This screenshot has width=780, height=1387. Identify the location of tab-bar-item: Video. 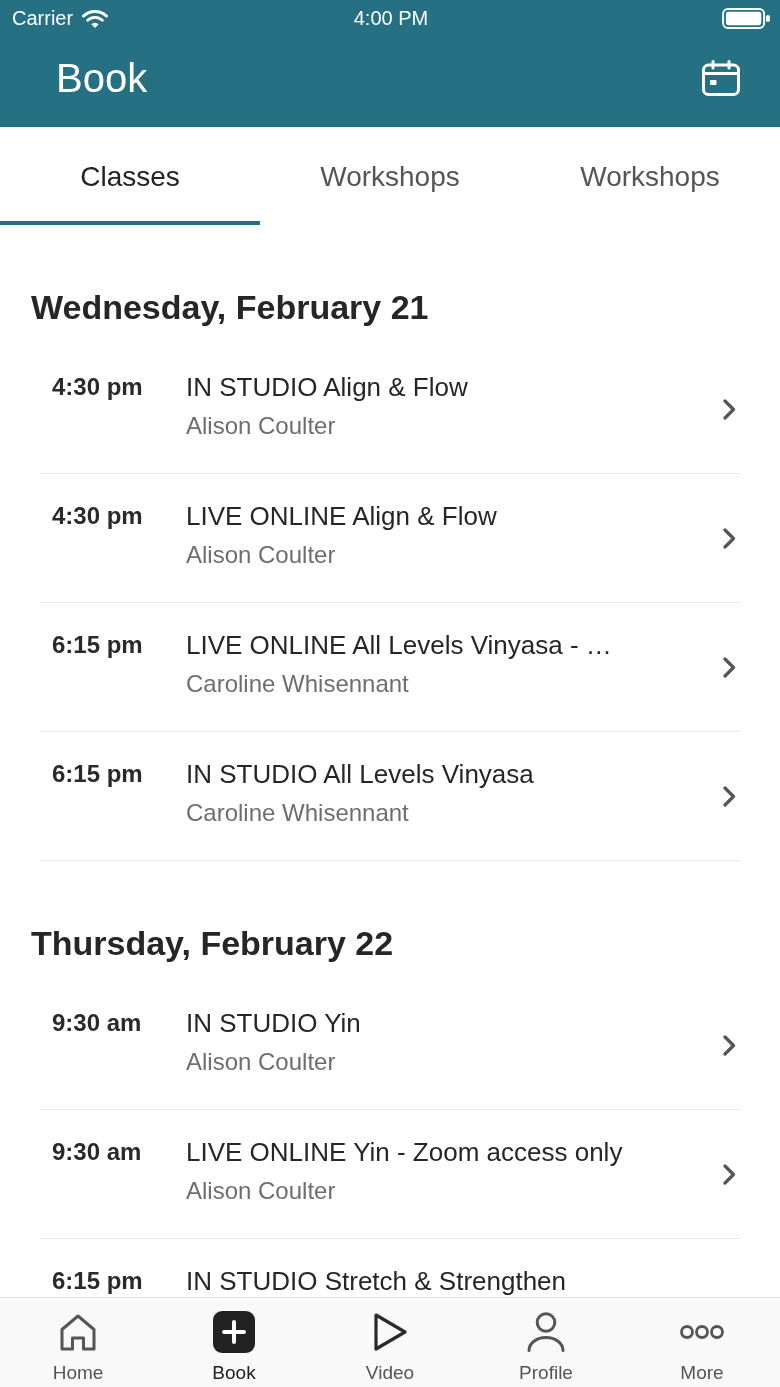
(390, 1342).